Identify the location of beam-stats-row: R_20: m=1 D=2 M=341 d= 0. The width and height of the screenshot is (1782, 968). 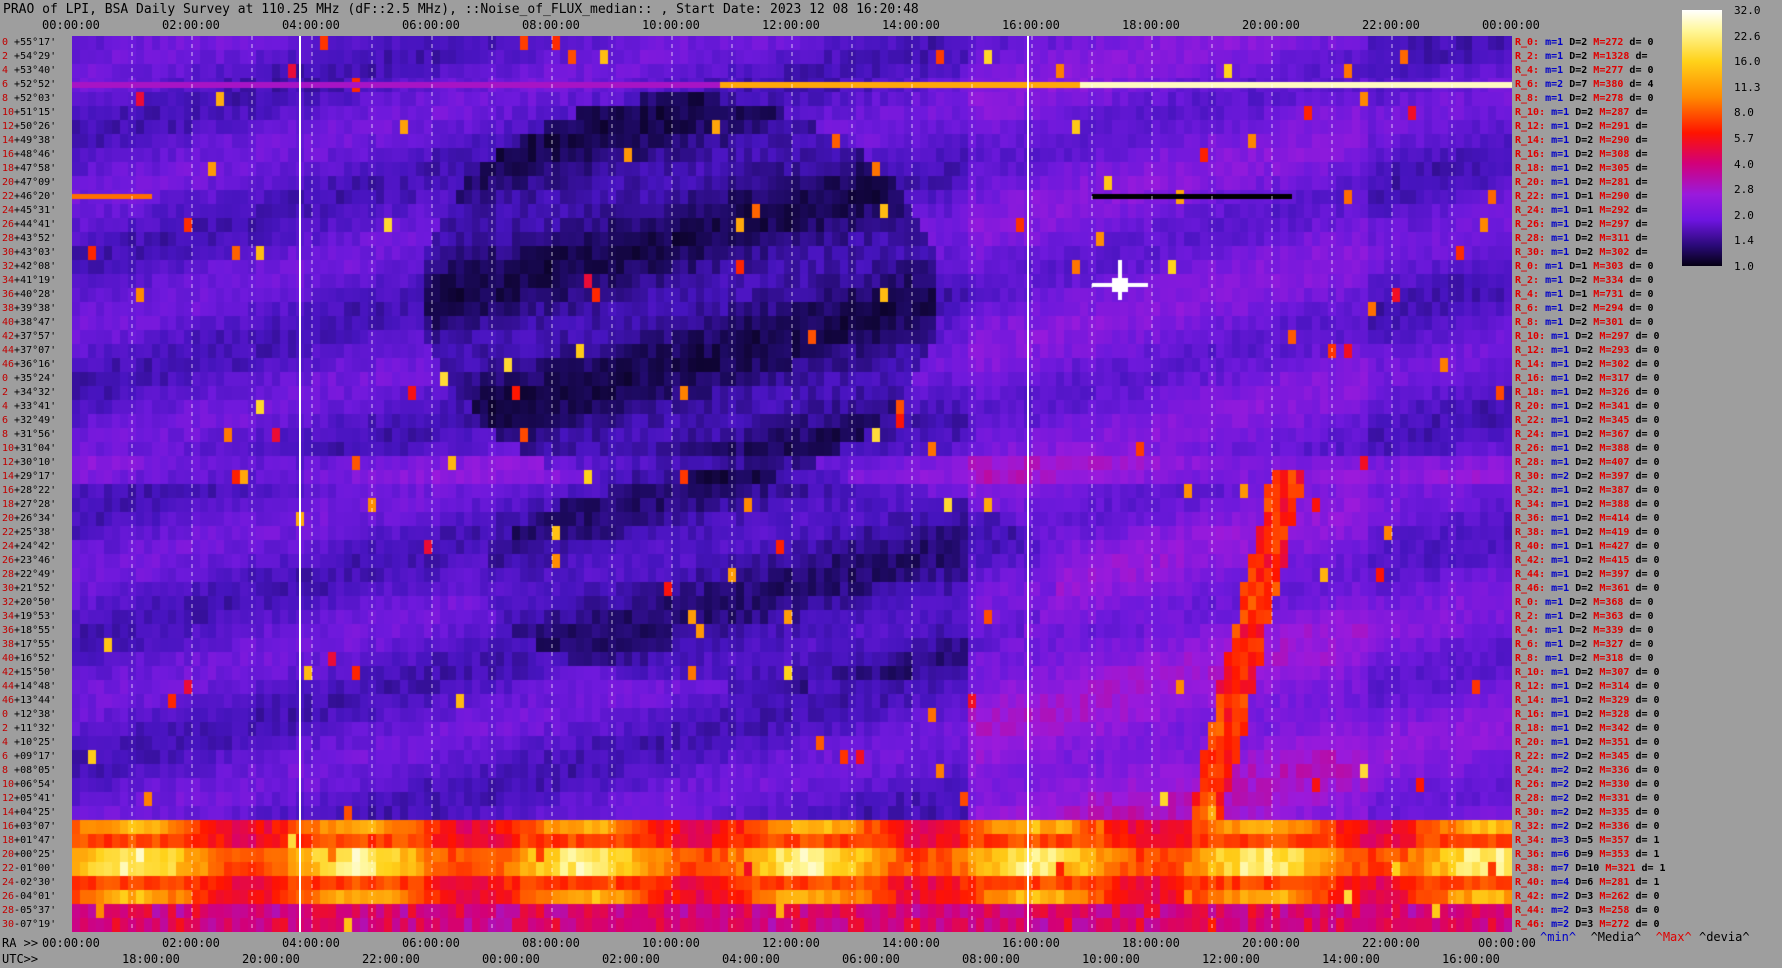
(1587, 407).